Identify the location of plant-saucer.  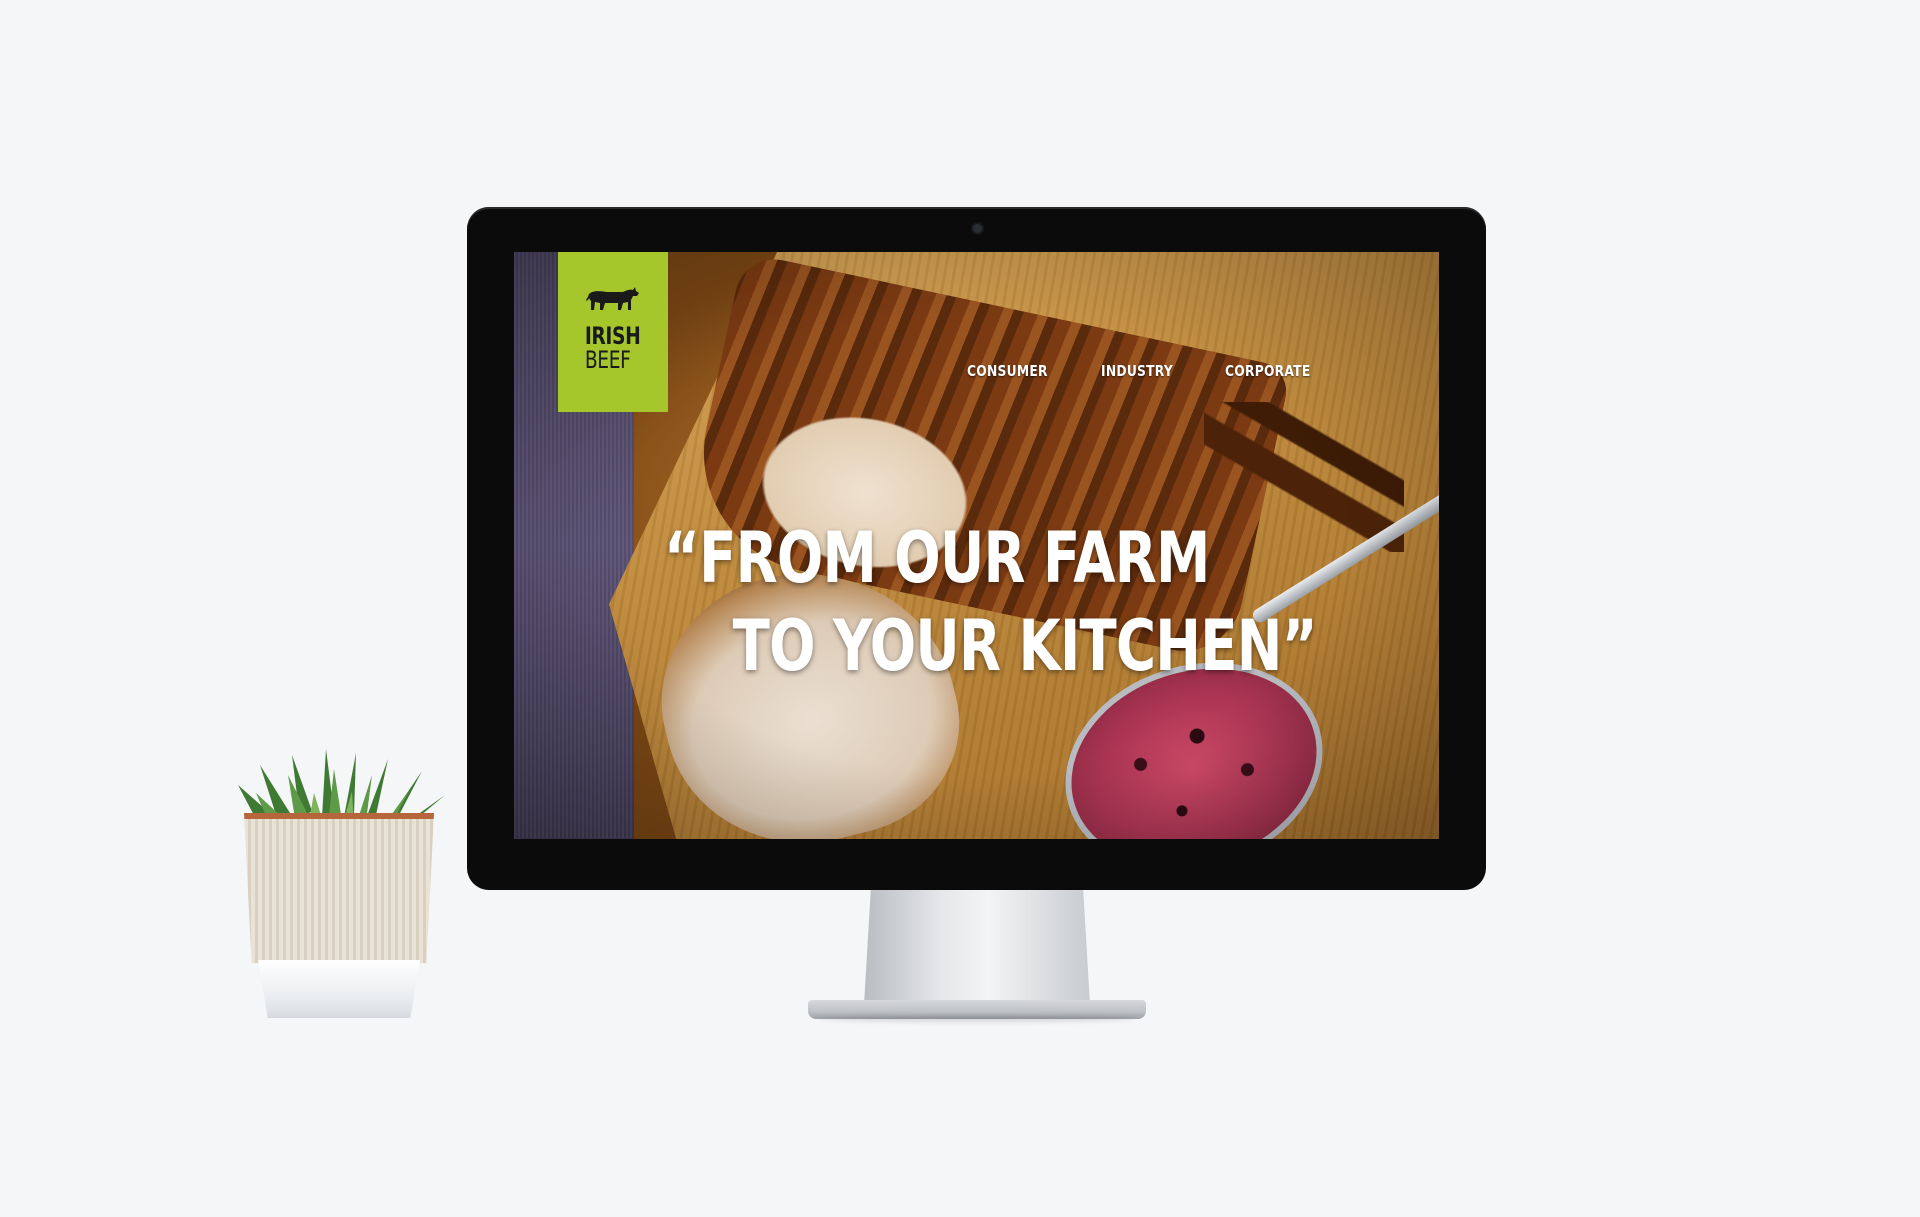
(339, 989).